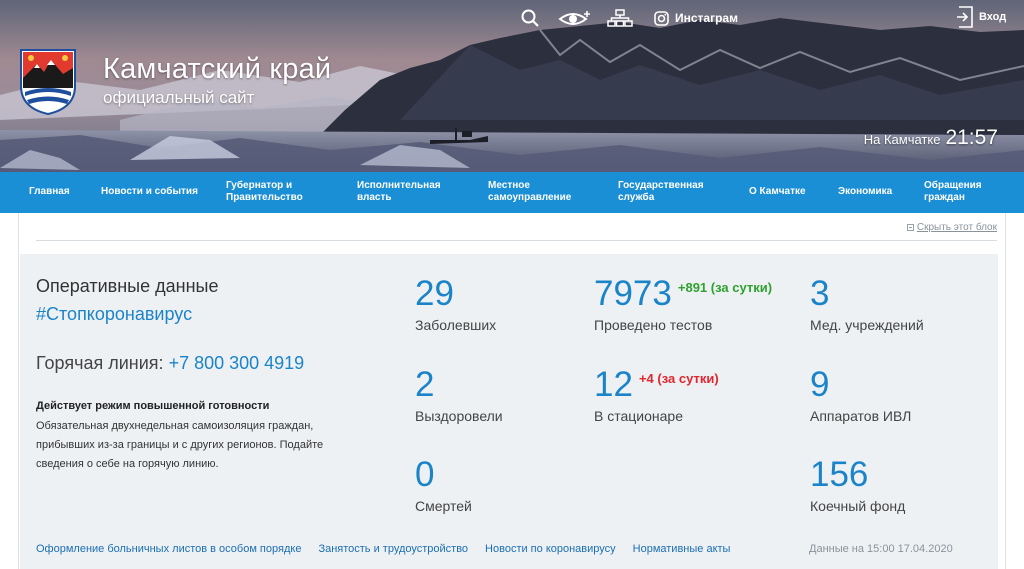  What do you see at coordinates (459, 395) in the screenshot?
I see `stat-recovered: 2 Выздоровели` at bounding box center [459, 395].